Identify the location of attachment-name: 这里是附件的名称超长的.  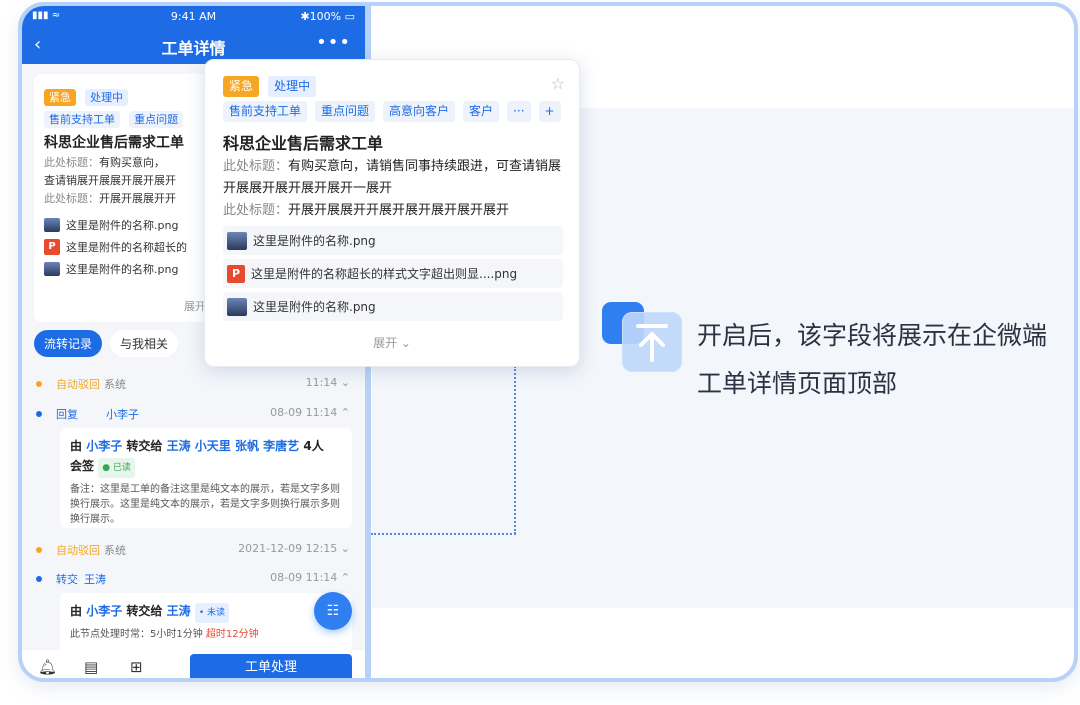
(126, 247).